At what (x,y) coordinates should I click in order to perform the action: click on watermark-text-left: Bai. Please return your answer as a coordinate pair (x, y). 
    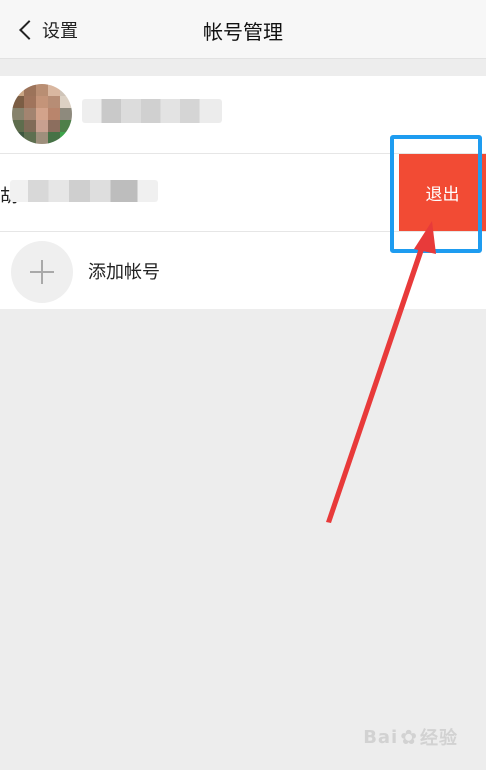
    Looking at the image, I should click on (381, 737).